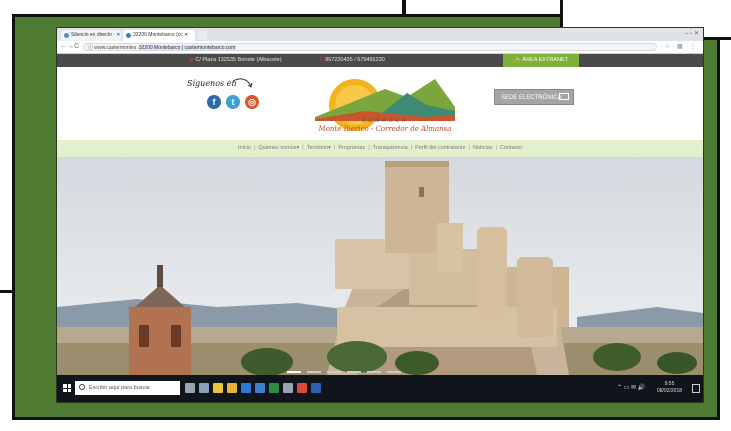  Describe the element at coordinates (96, 35) in the screenshot. I see `tab-title: Silencio en directo · ✕` at that location.